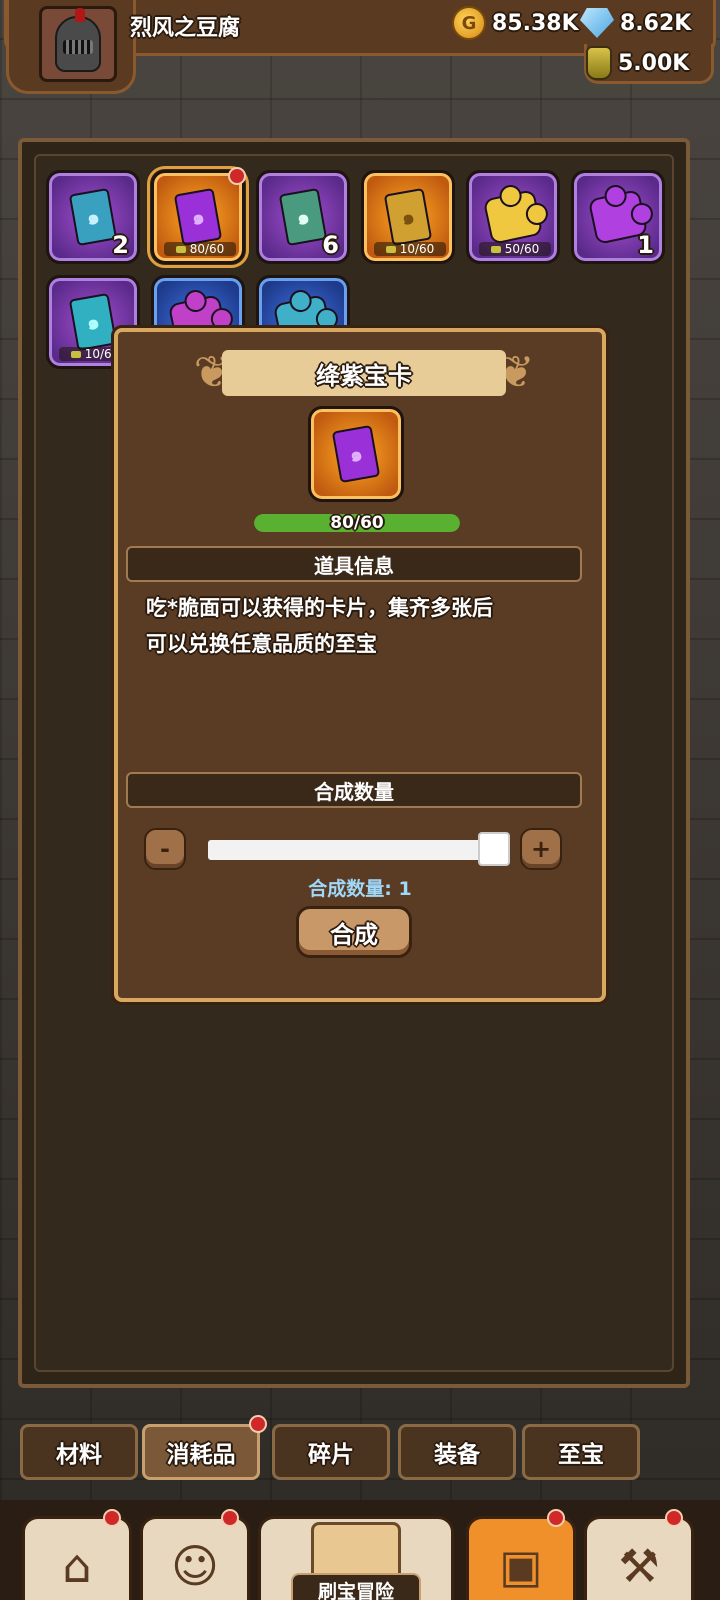 This screenshot has height=1600, width=720. I want to click on avatar, so click(78, 44).